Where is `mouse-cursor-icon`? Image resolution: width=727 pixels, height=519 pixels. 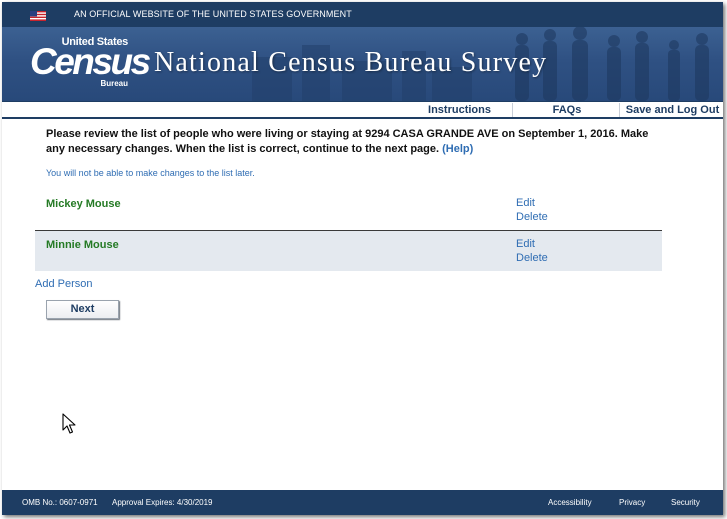
mouse-cursor-icon is located at coordinates (69, 423).